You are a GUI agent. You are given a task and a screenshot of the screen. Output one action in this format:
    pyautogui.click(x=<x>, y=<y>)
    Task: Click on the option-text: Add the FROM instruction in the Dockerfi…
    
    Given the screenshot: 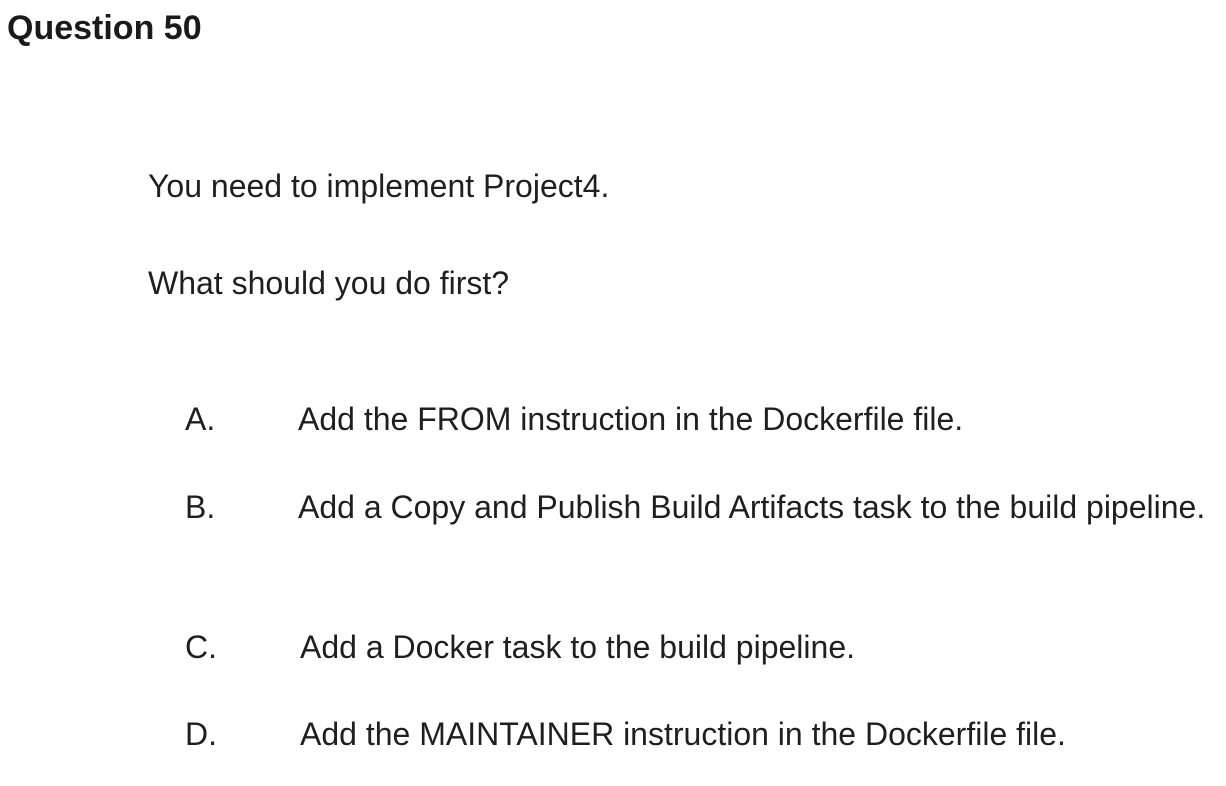 What is the action you would take?
    pyautogui.click(x=631, y=419)
    